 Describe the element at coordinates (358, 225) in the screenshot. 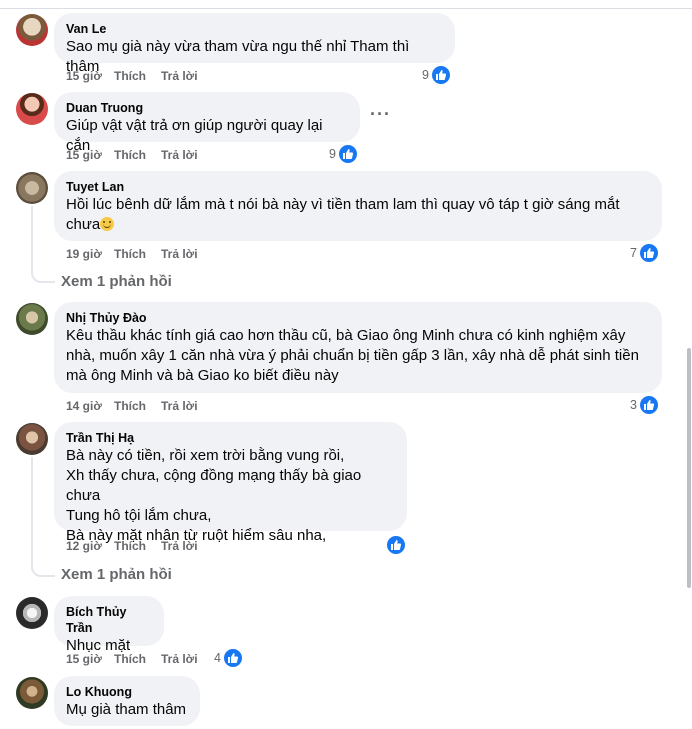

I see `comment-text: chưa` at that location.